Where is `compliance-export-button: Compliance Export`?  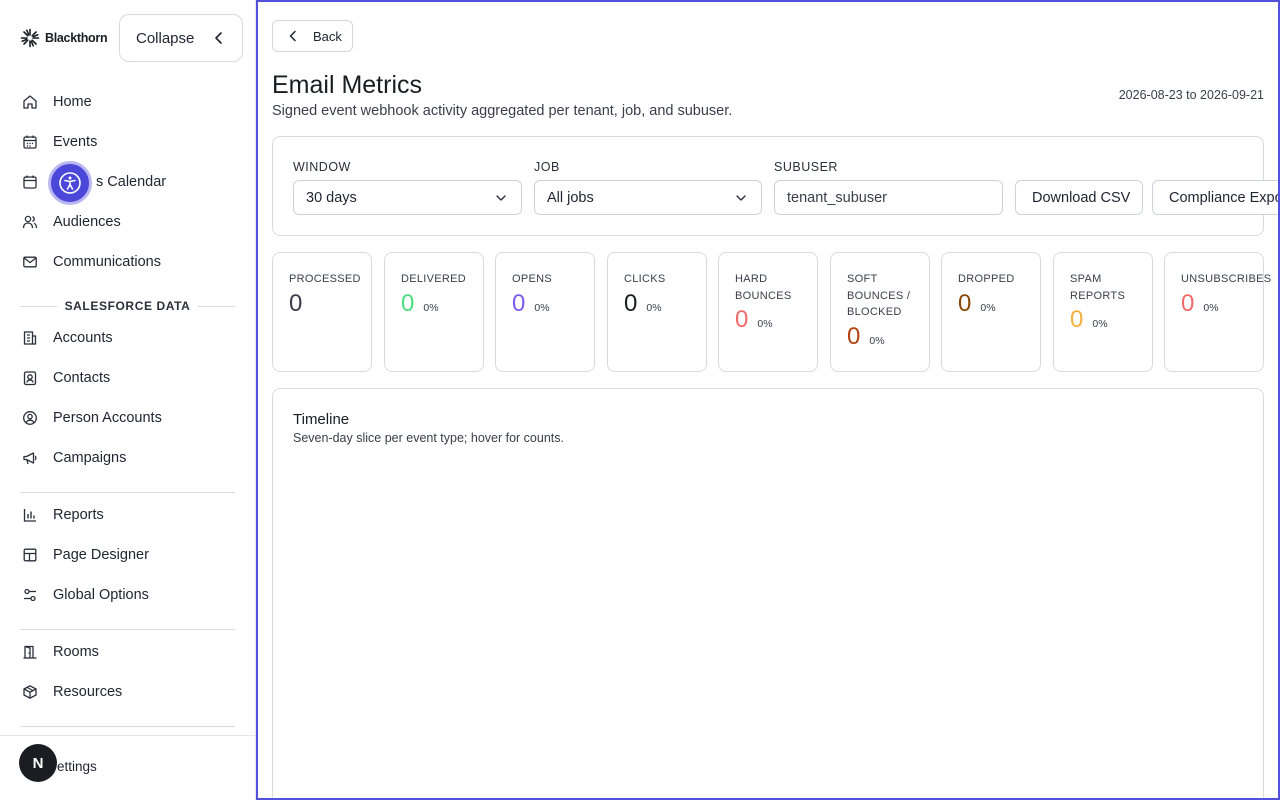
compliance-export-button: Compliance Export is located at coordinates (1215, 197).